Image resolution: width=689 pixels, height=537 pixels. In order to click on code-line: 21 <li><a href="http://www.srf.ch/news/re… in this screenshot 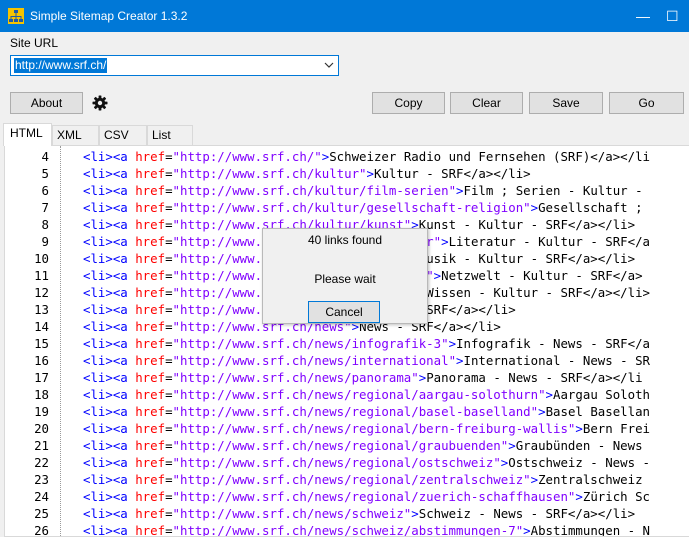, I will do `click(347, 445)`.